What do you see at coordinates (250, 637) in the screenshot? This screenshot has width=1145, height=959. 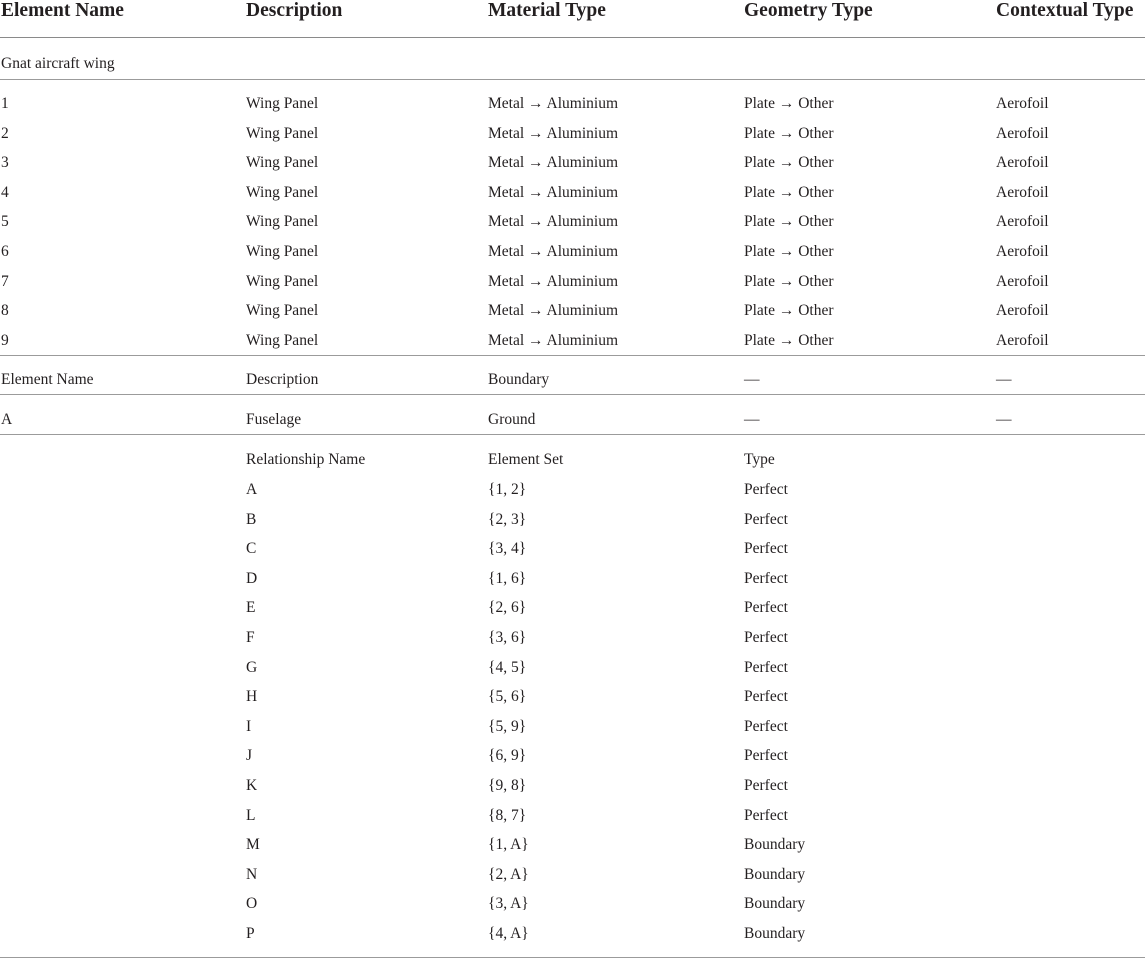 I see `relationship-name: F` at bounding box center [250, 637].